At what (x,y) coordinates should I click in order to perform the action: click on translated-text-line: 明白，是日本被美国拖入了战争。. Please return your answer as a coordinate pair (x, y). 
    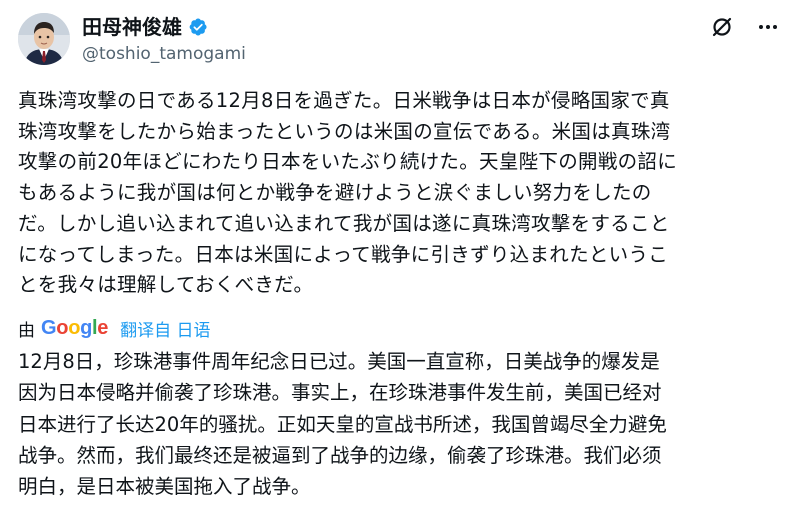
    Looking at the image, I should click on (164, 487).